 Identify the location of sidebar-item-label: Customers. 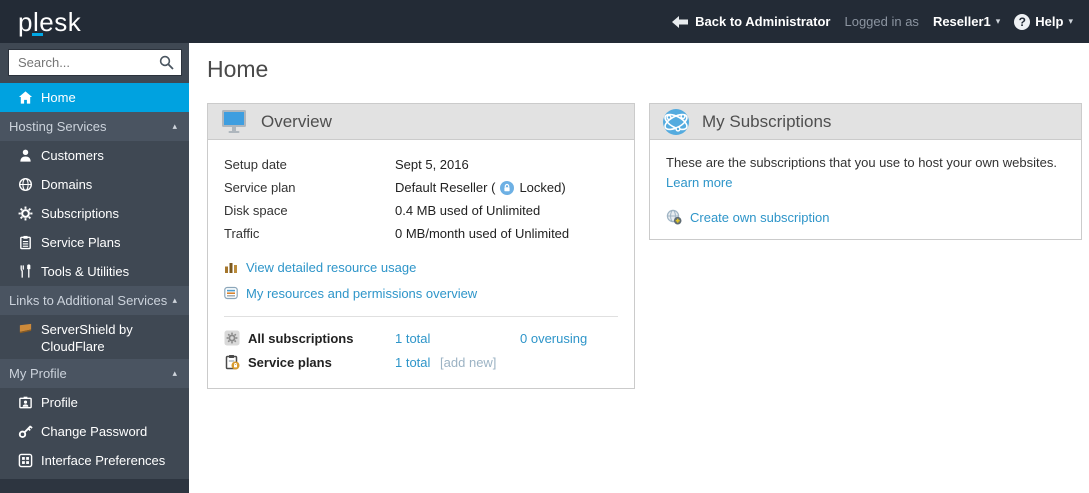
(72, 155).